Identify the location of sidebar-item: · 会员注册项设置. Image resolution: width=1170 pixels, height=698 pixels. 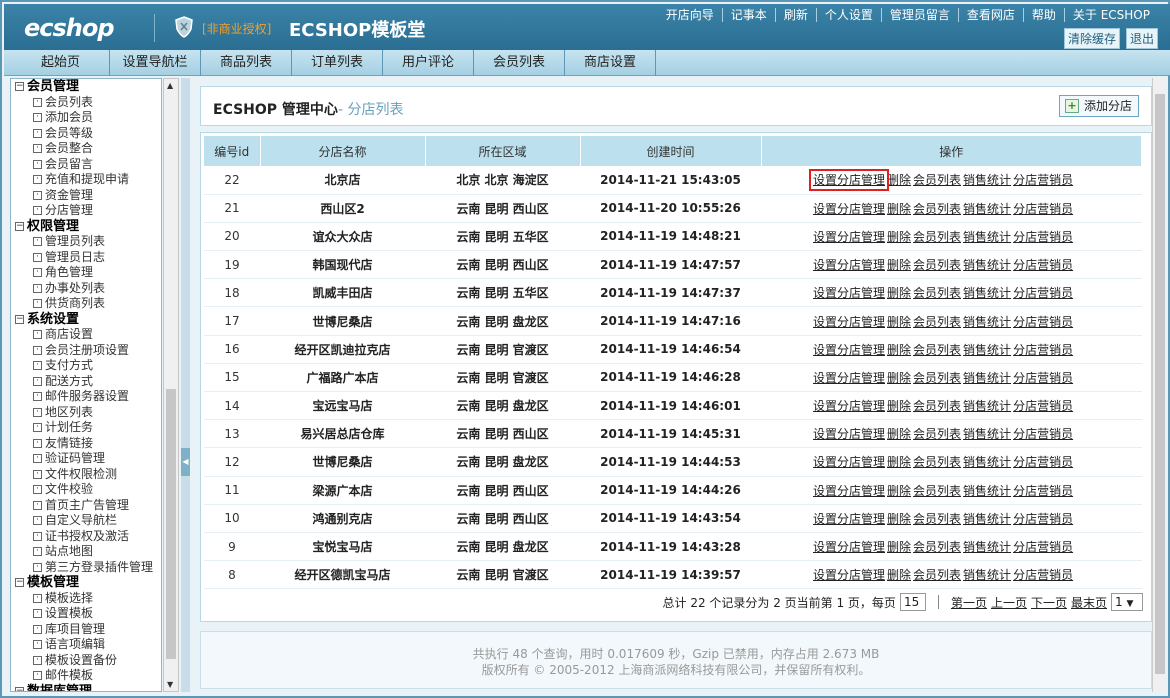
(86, 351).